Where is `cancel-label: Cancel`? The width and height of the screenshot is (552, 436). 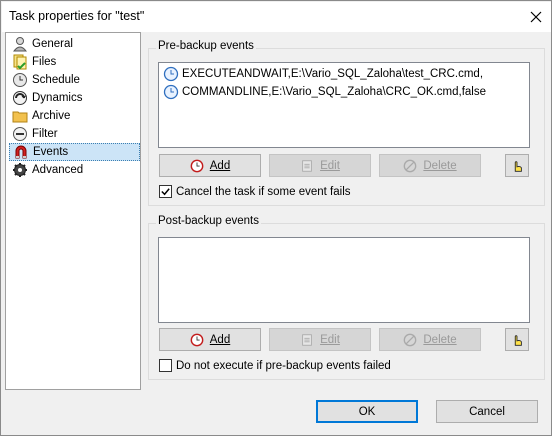 cancel-label: Cancel is located at coordinates (487, 411).